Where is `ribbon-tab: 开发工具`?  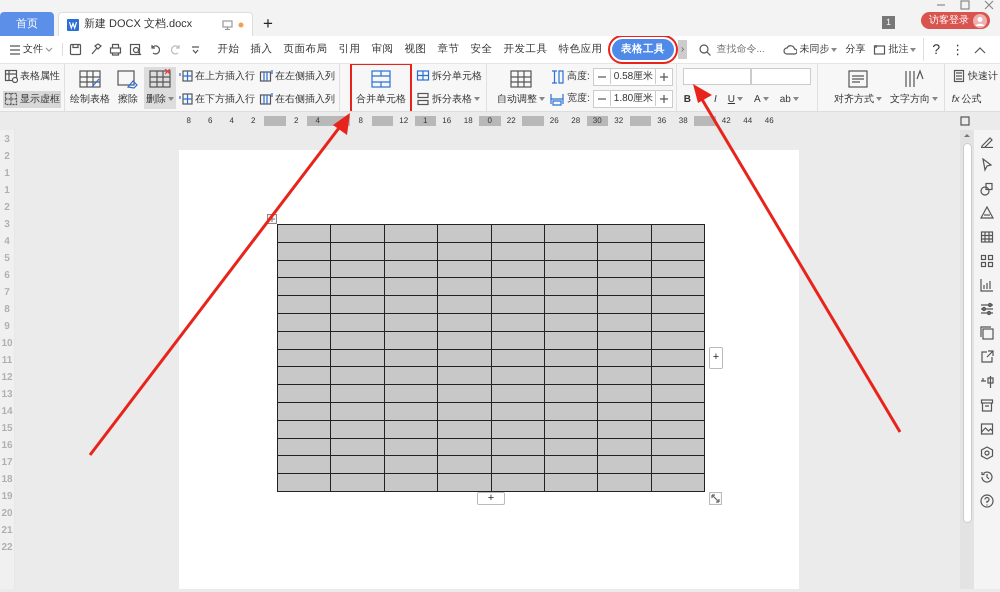
ribbon-tab: 开发工具 is located at coordinates (525, 50).